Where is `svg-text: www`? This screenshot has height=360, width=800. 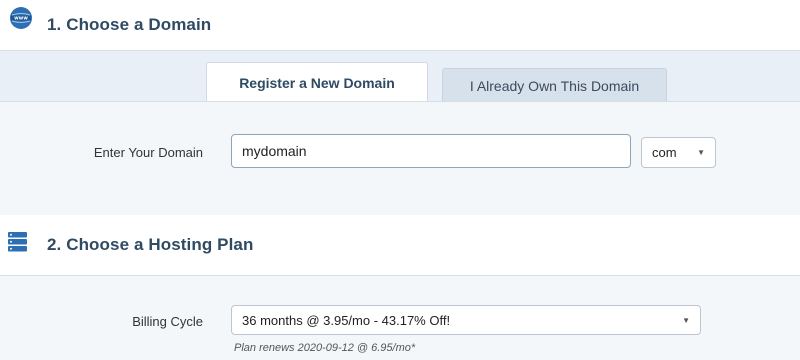
svg-text: www is located at coordinates (21, 19).